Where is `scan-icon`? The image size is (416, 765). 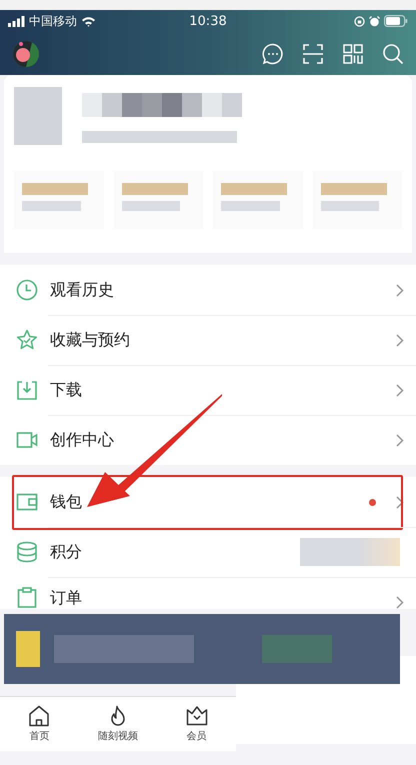 scan-icon is located at coordinates (313, 53).